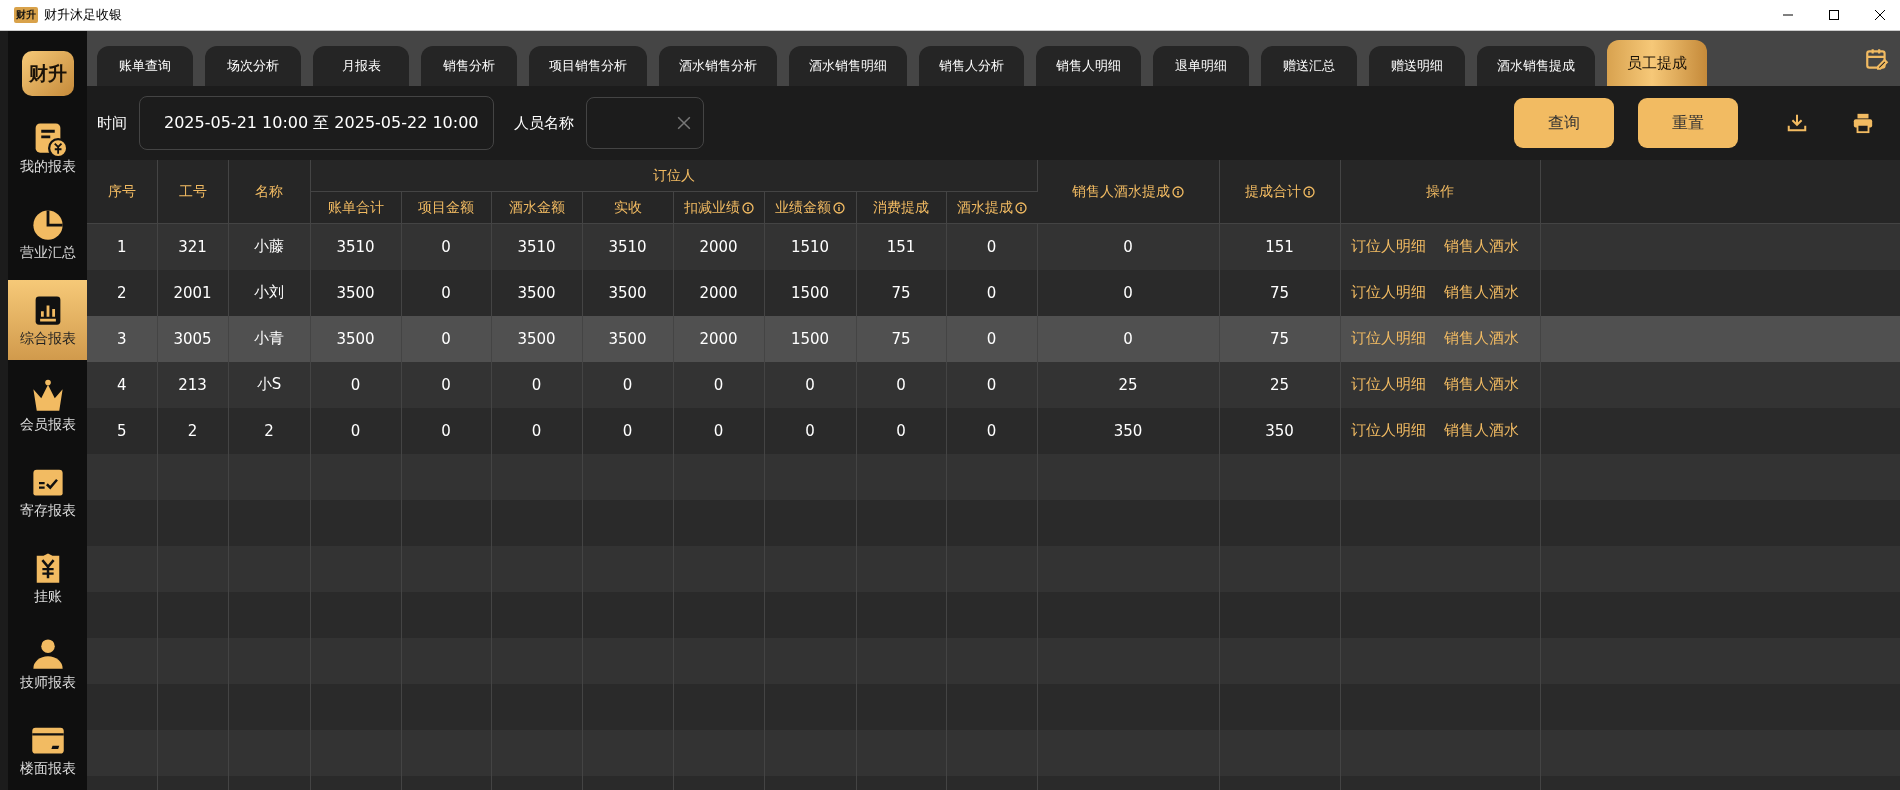 The image size is (1900, 790). What do you see at coordinates (47, 750) in the screenshot?
I see `sidebar-item: 楼面报表` at bounding box center [47, 750].